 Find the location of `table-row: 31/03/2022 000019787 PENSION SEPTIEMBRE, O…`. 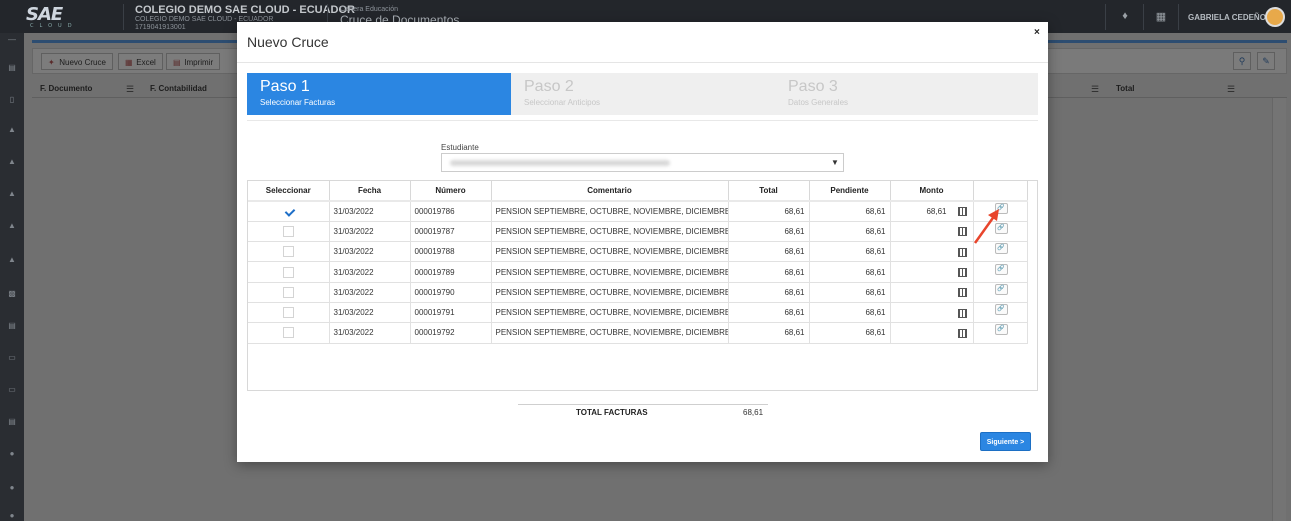

table-row: 31/03/2022 000019787 PENSION SEPTIEMBRE, O… is located at coordinates (638, 232).